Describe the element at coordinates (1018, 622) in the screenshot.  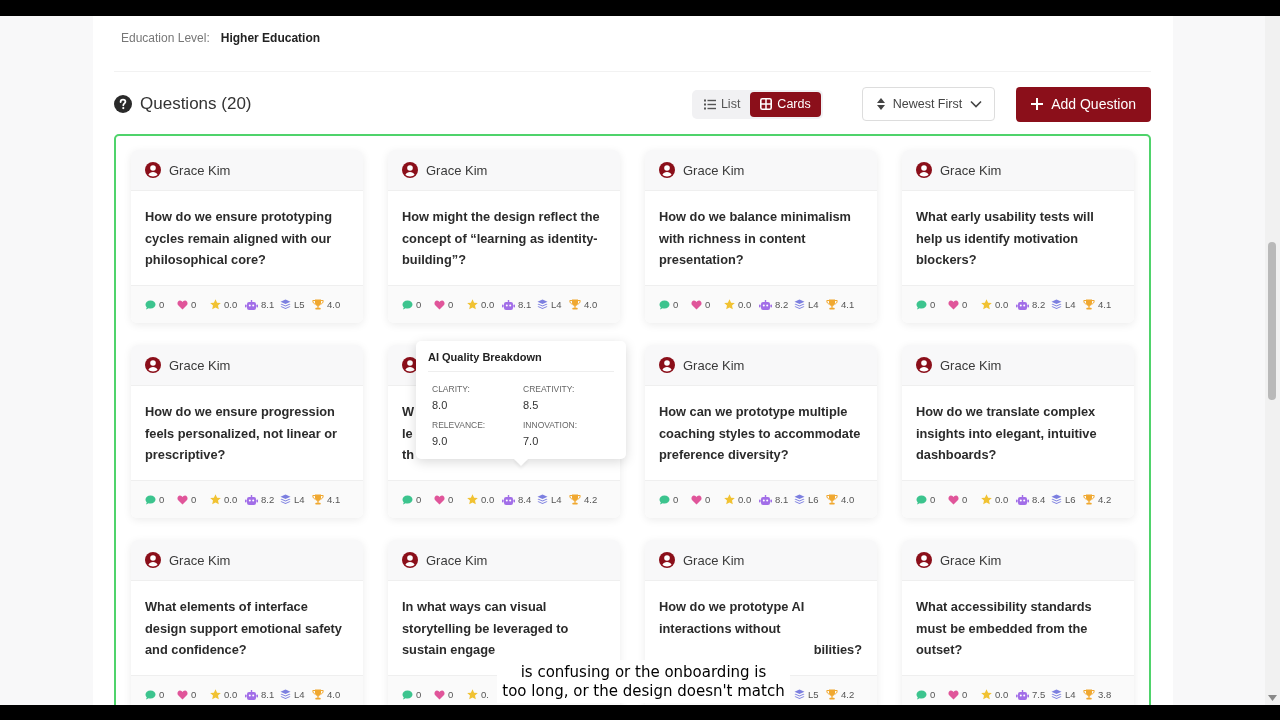
I see `question-card: Grace Kim What accessibility standards must be embedded from the outset? 0 0 0.0 7.5 L4 3.8` at that location.